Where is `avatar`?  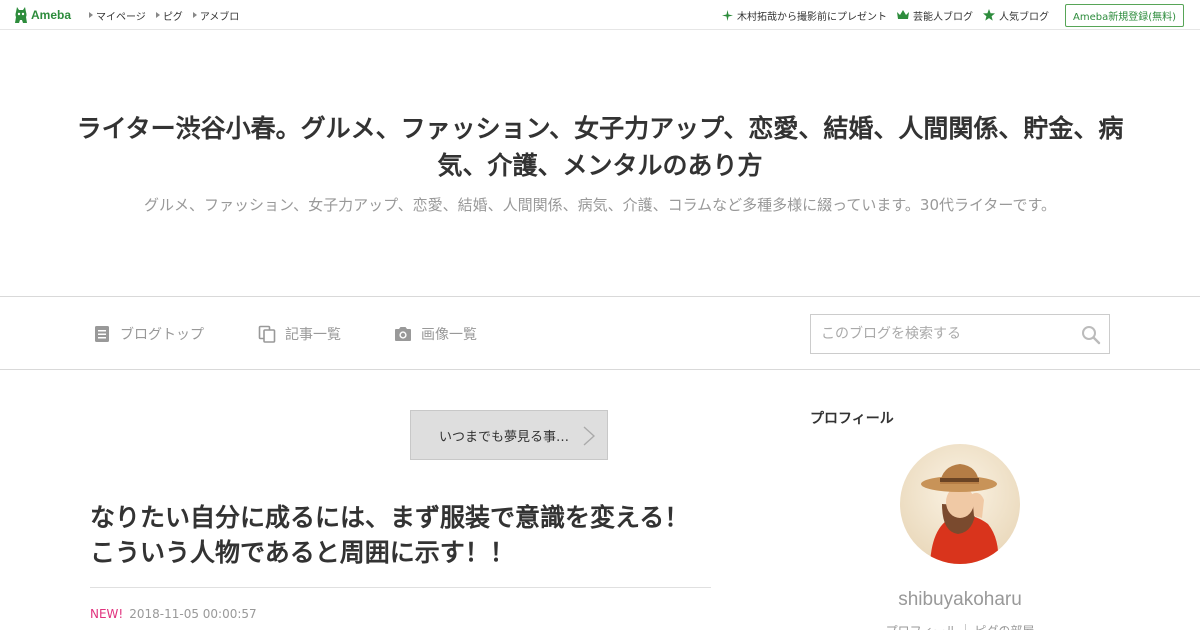 avatar is located at coordinates (960, 504).